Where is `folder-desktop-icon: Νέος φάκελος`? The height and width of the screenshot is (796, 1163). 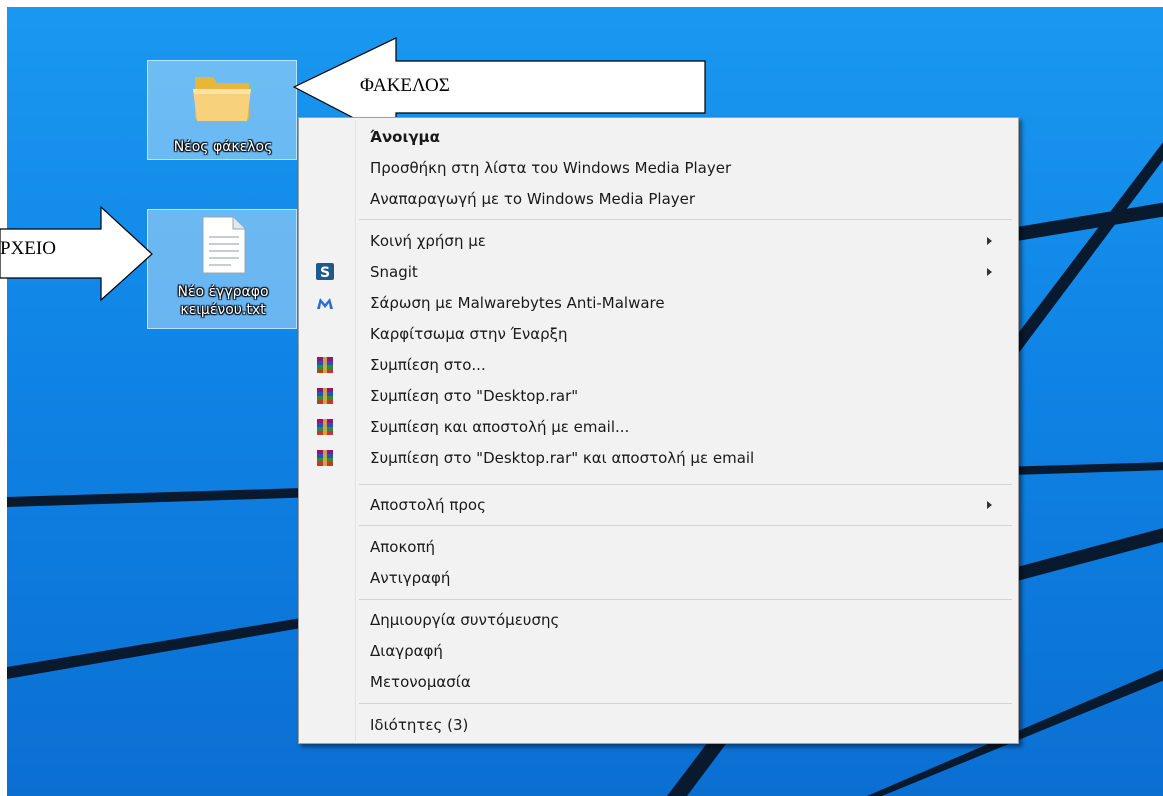 folder-desktop-icon: Νέος φάκελος is located at coordinates (222, 110).